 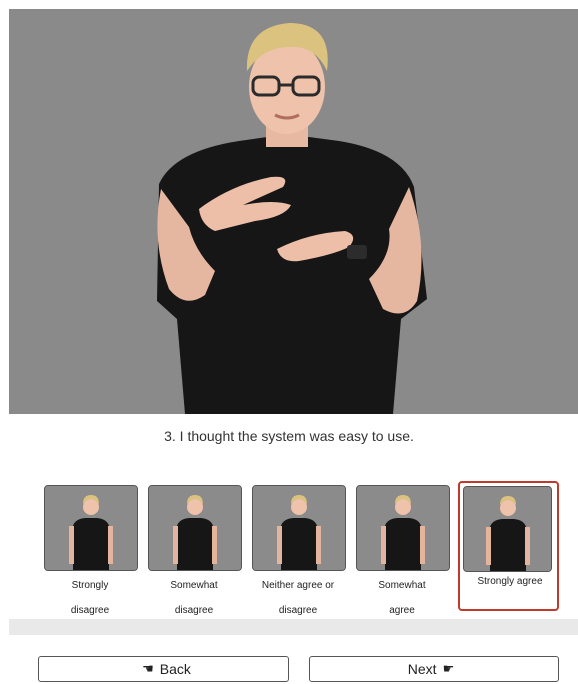 What do you see at coordinates (90, 585) in the screenshot?
I see `option-label-line1: Strongly` at bounding box center [90, 585].